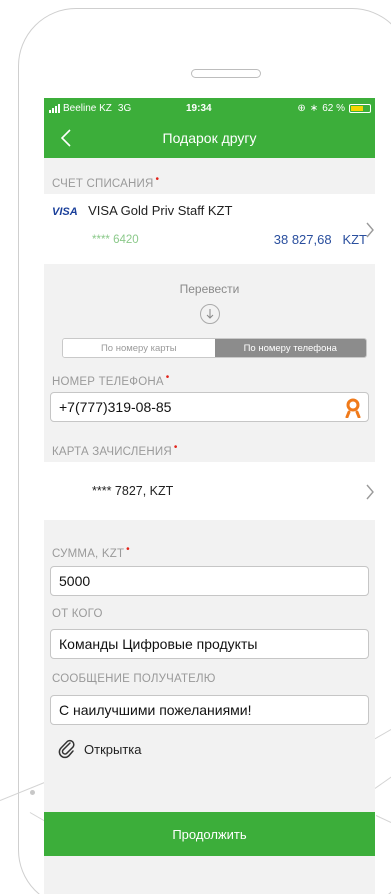 The image size is (391, 894). I want to click on phone-label-text: НОМЕР ТЕЛЕФОНА, so click(108, 381).